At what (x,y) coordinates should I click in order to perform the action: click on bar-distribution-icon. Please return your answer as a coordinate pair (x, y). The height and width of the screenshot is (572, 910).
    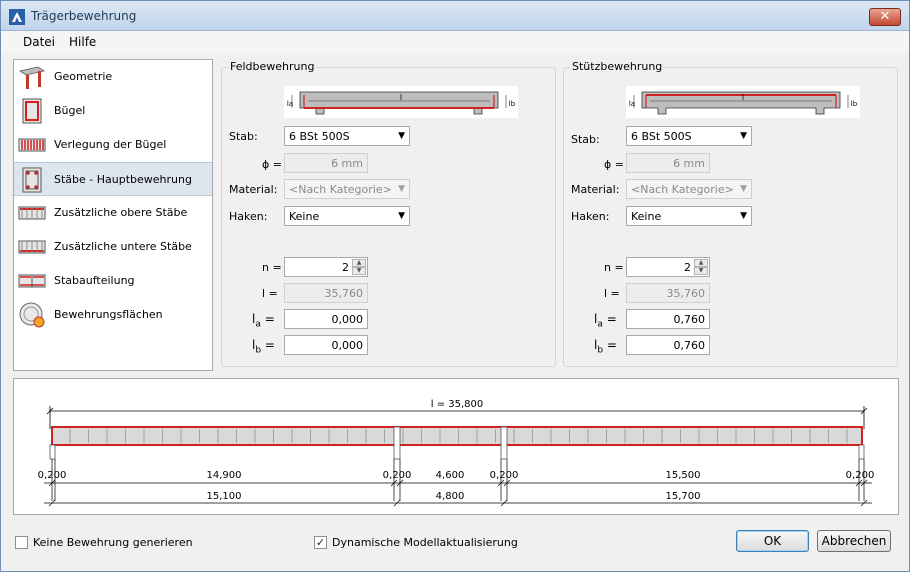
    Looking at the image, I should click on (32, 281).